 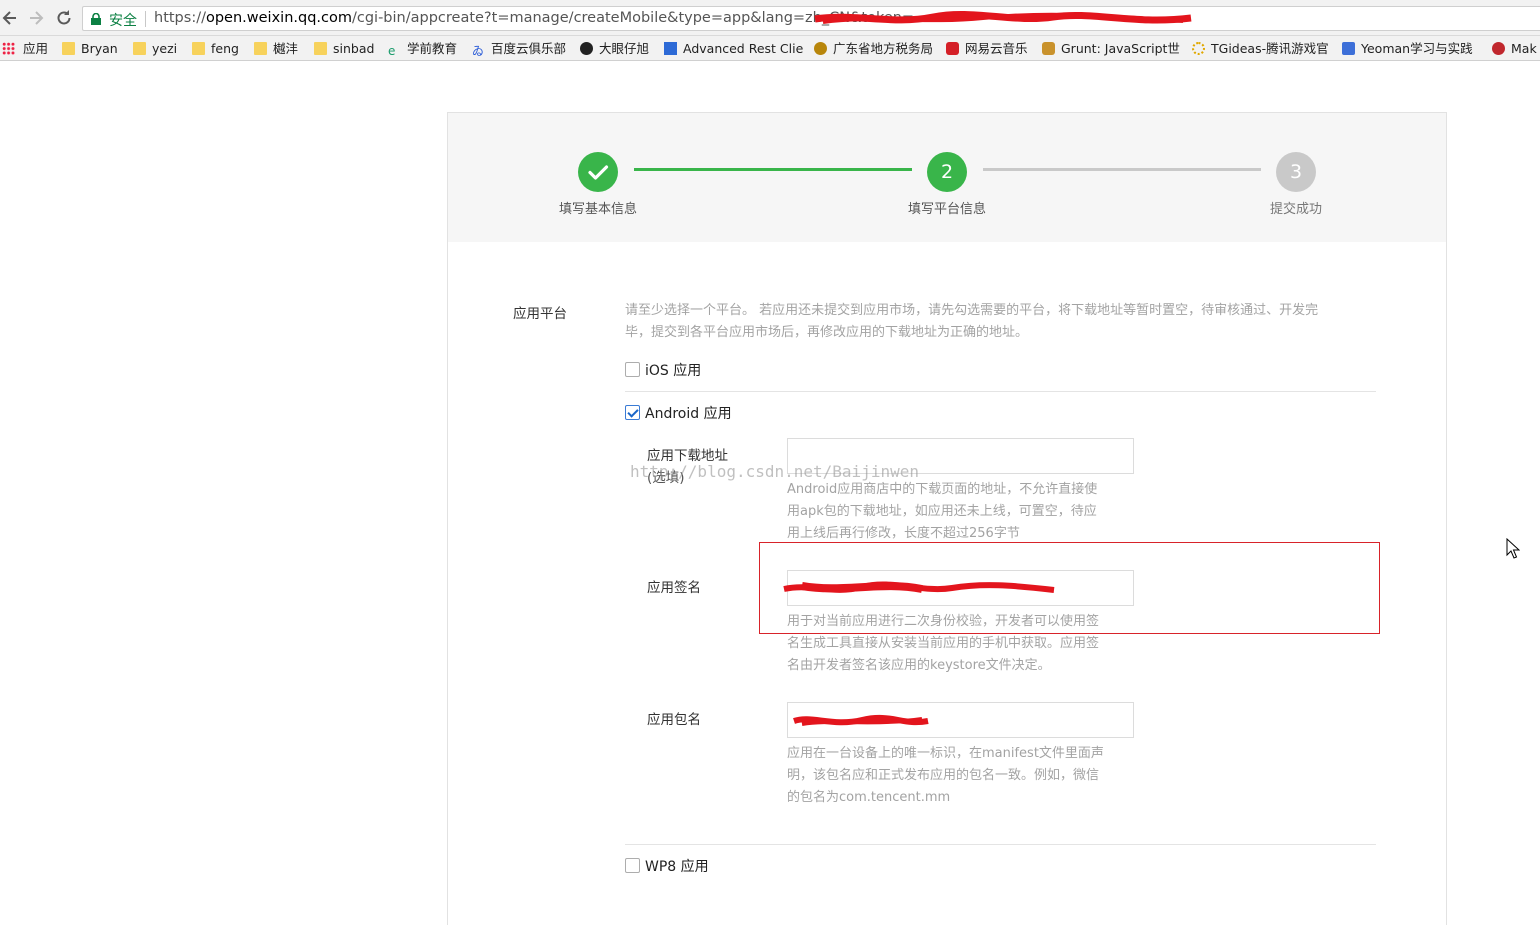 I want to click on netease-music-icon, so click(x=952, y=48).